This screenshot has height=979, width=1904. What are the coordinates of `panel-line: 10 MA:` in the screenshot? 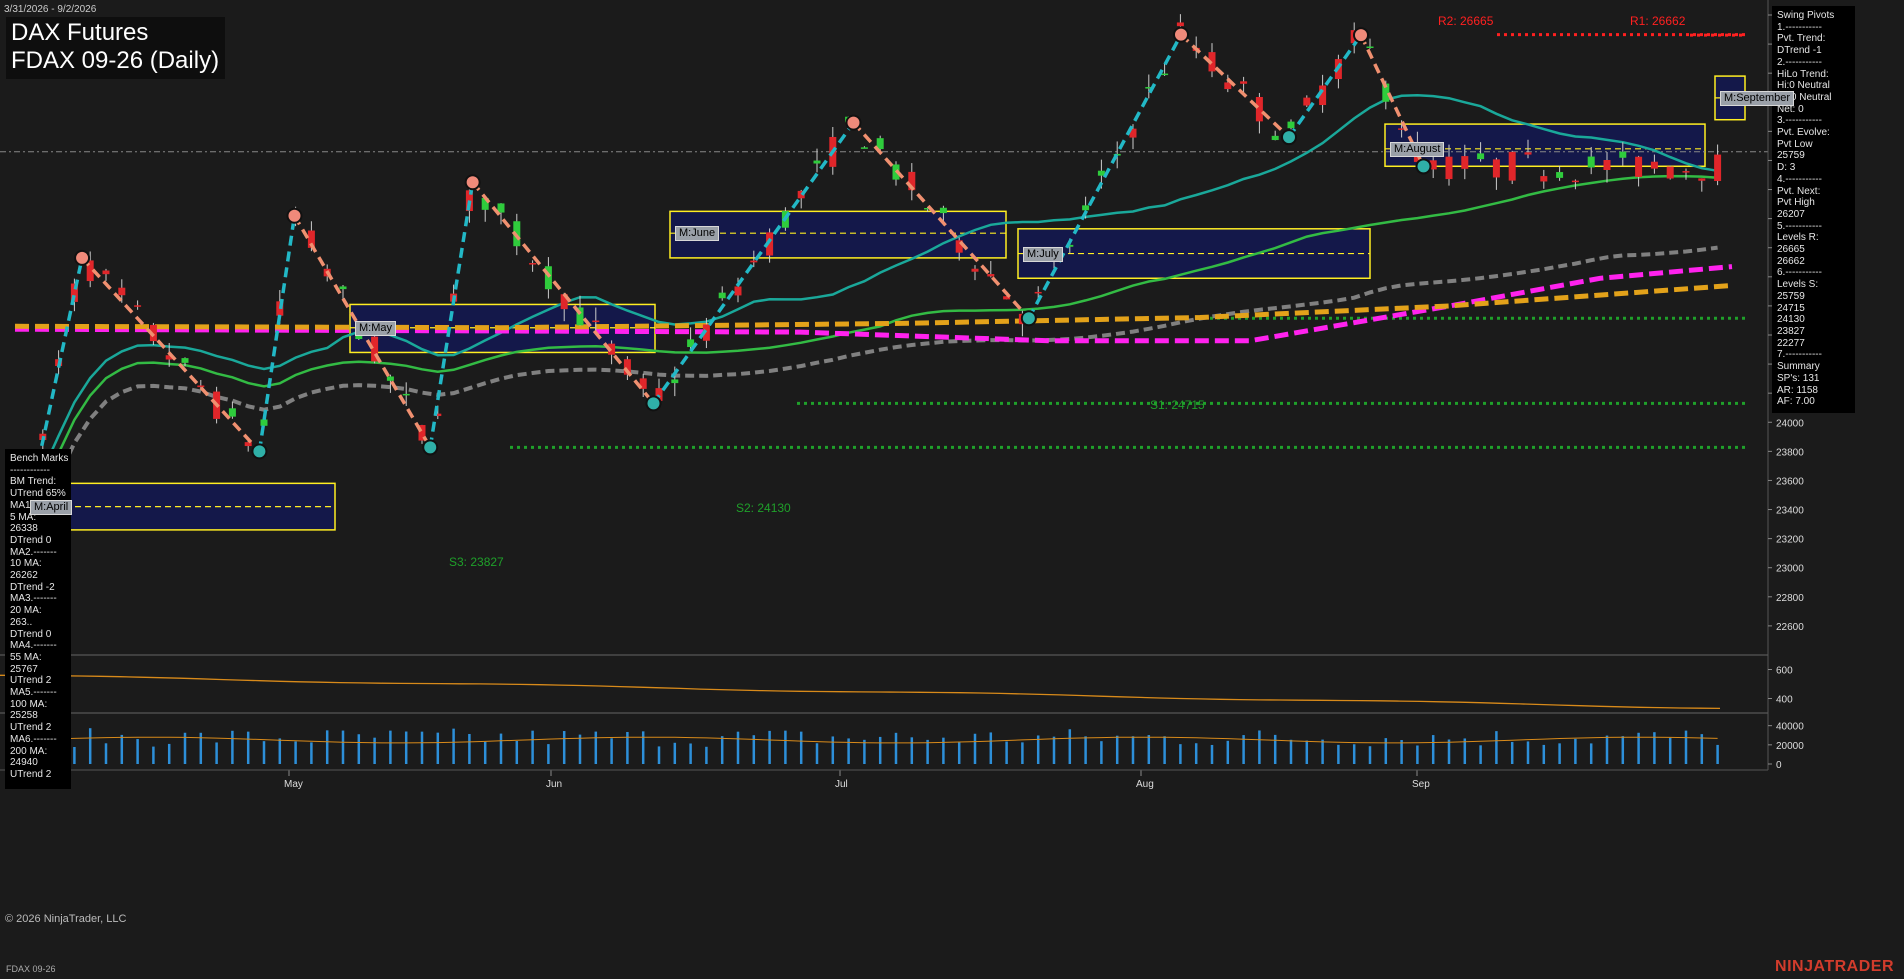 It's located at (26, 564).